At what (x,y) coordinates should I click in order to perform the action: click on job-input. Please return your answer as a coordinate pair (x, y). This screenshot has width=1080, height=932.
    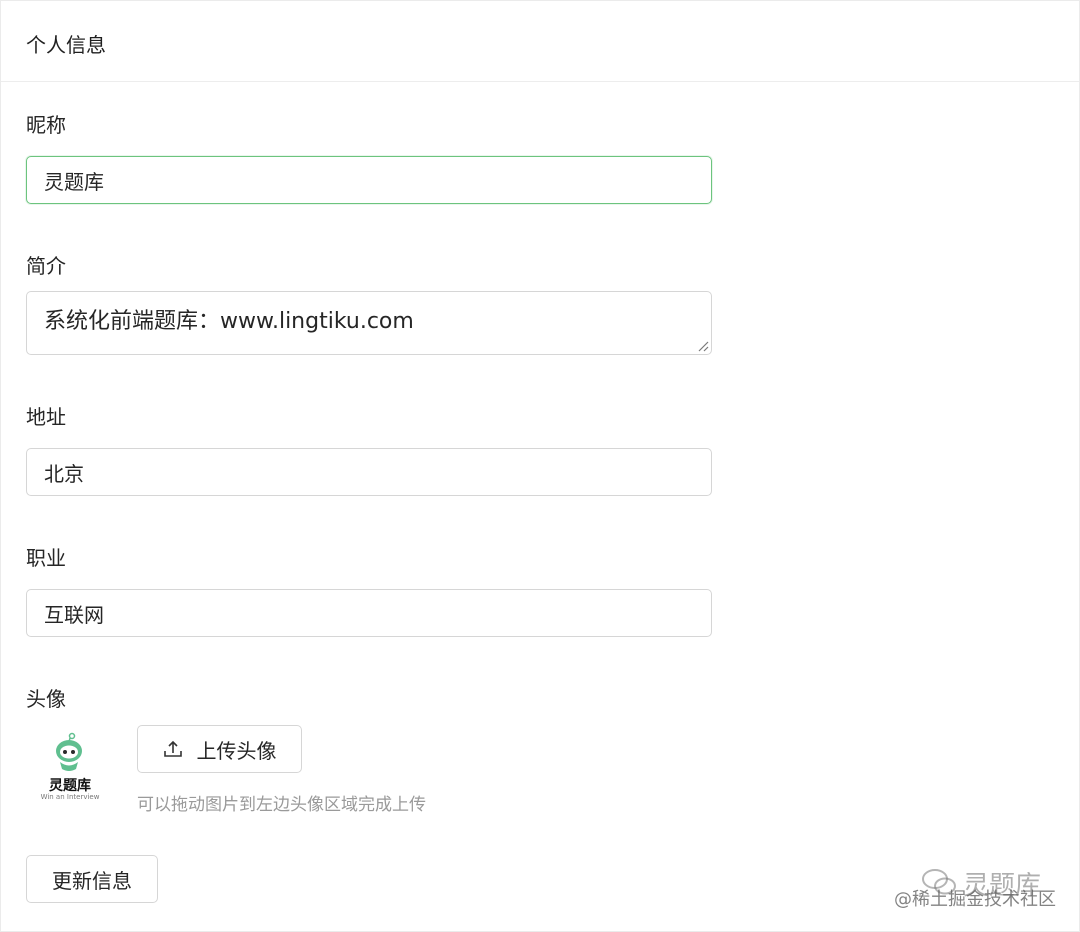
    Looking at the image, I should click on (369, 613).